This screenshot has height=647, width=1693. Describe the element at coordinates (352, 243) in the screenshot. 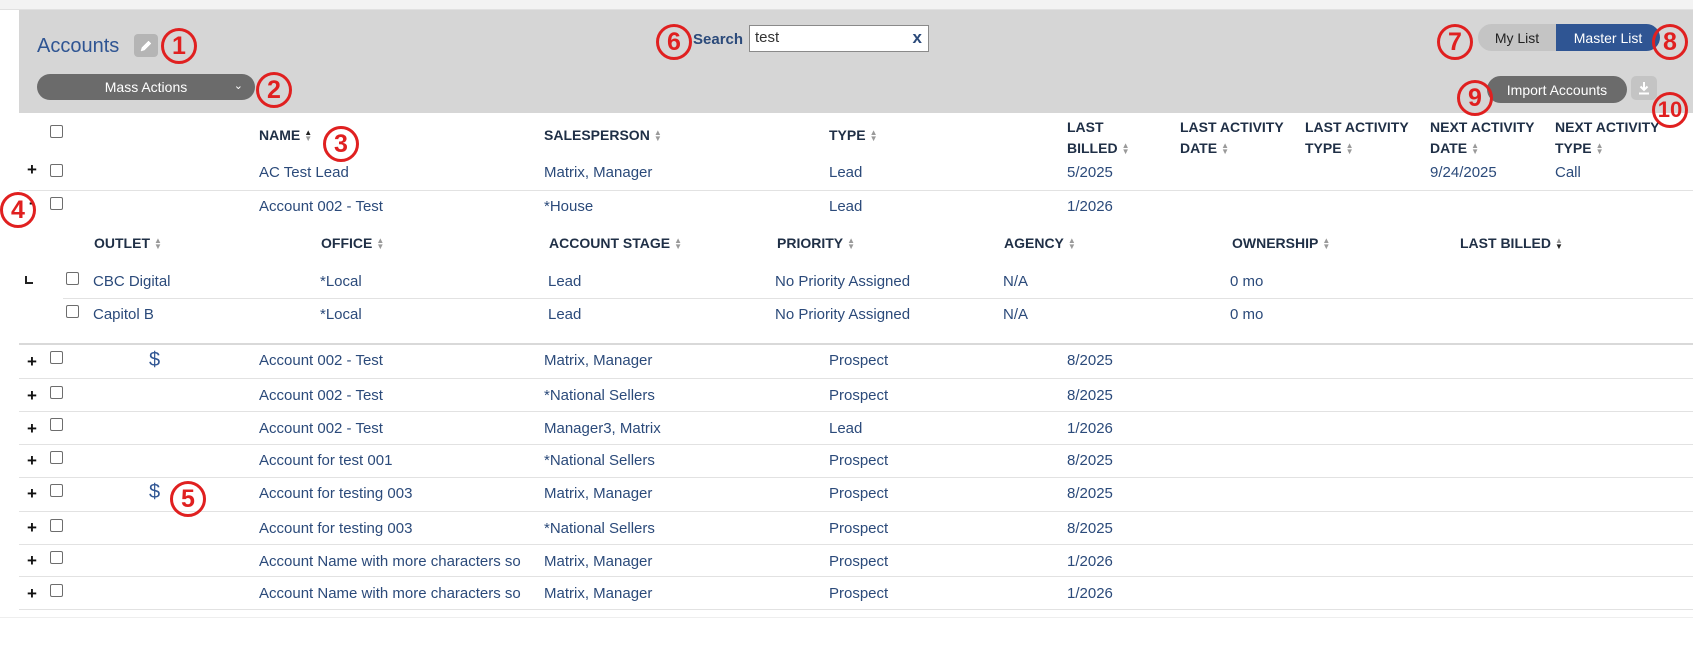

I see `subcolumn-header-office: OFFICE ▲ ▼` at that location.